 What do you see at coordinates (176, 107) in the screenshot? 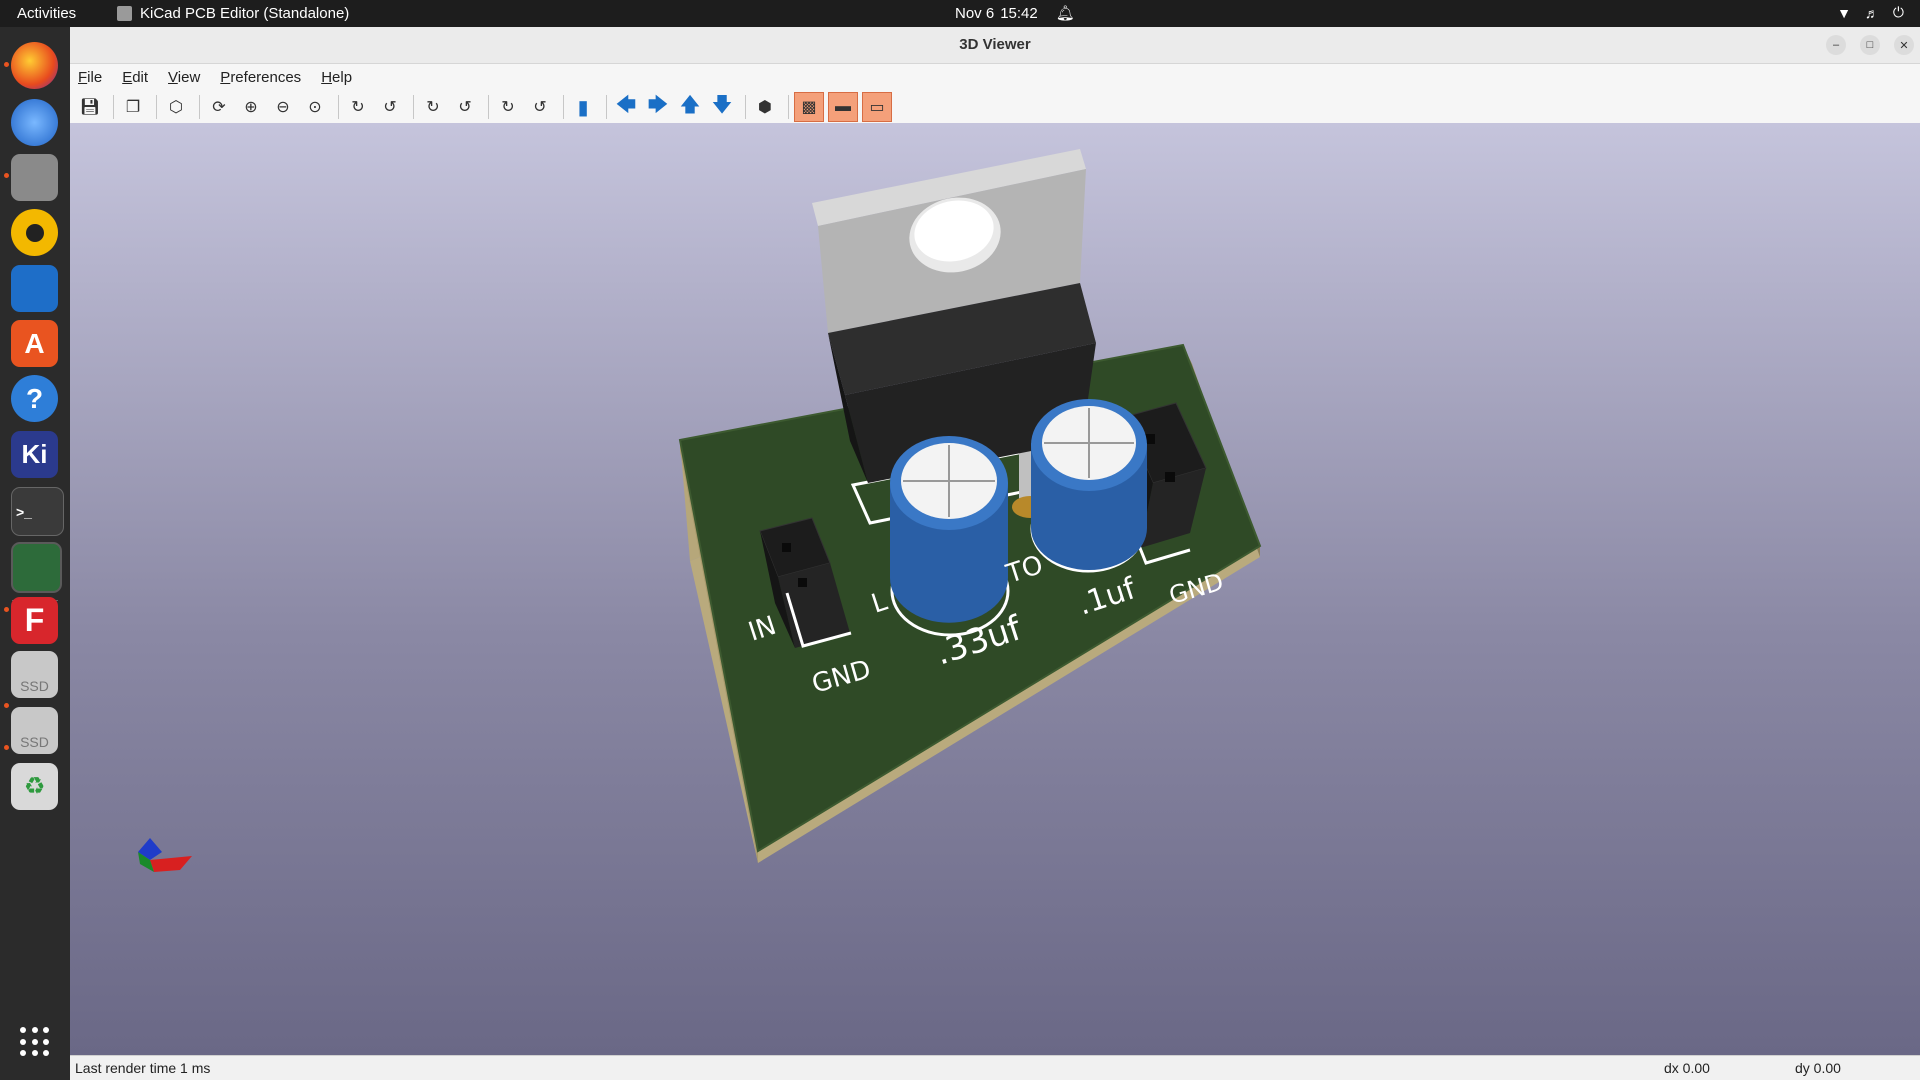
I see `reload-board-icon: ⬡` at bounding box center [176, 107].